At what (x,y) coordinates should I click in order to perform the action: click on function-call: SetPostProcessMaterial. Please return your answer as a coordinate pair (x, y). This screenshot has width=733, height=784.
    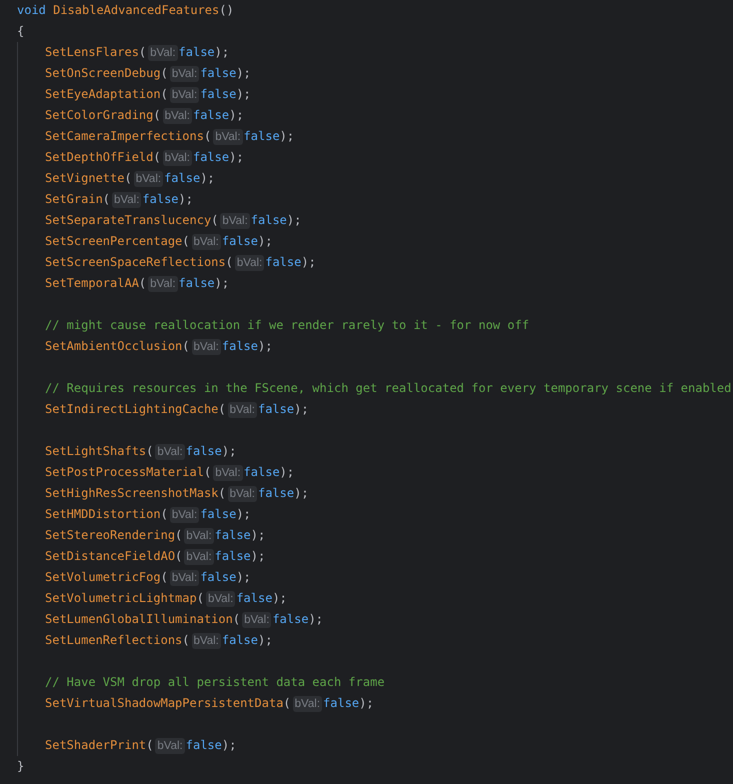
    Looking at the image, I should click on (124, 472).